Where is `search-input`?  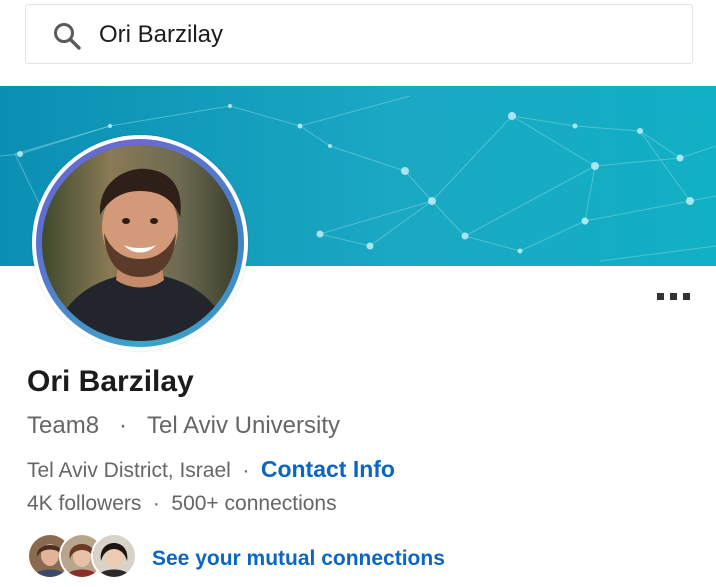 search-input is located at coordinates (389, 35).